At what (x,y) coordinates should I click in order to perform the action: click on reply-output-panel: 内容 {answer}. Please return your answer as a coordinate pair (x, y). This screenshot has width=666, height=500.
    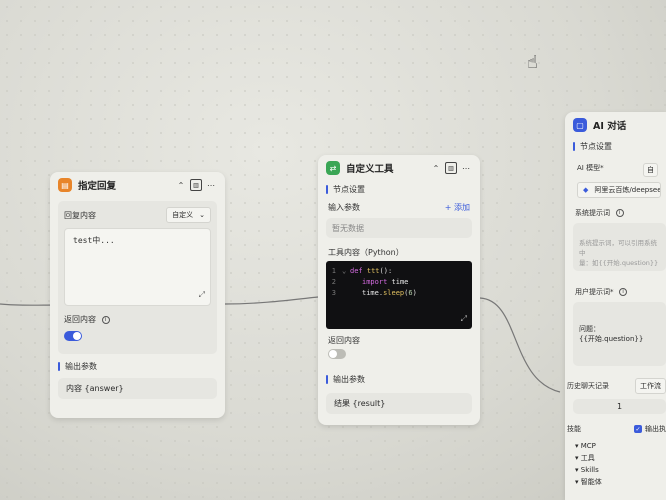
    Looking at the image, I should click on (137, 388).